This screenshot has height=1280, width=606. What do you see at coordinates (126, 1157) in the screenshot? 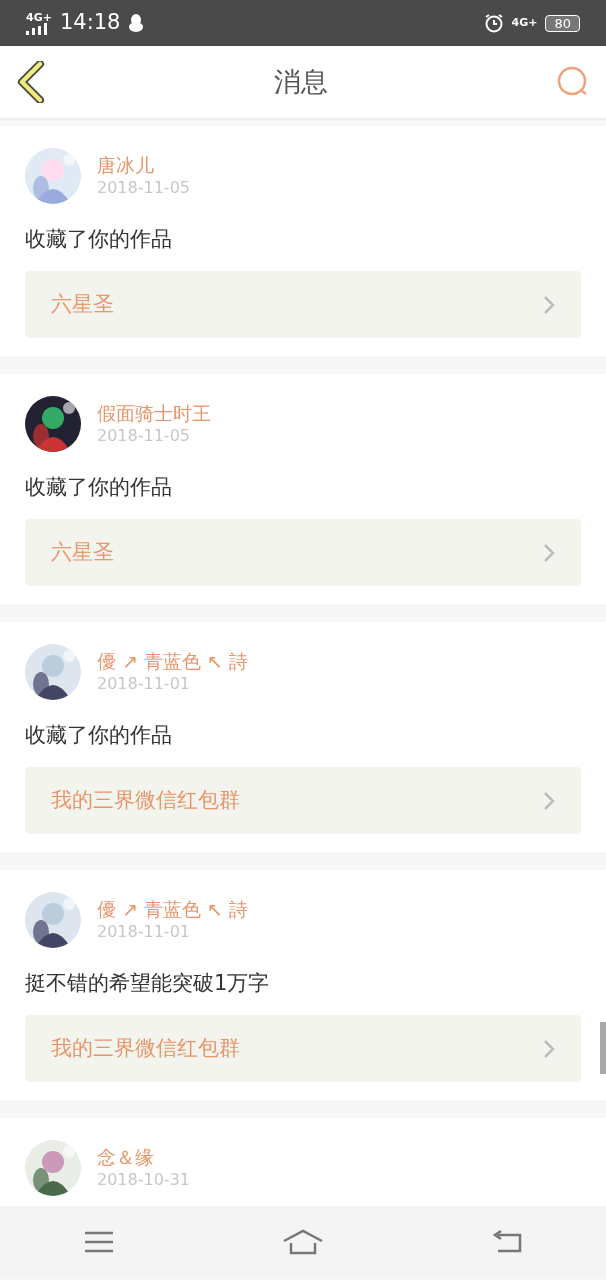
I see `user-name: 念＆缘` at bounding box center [126, 1157].